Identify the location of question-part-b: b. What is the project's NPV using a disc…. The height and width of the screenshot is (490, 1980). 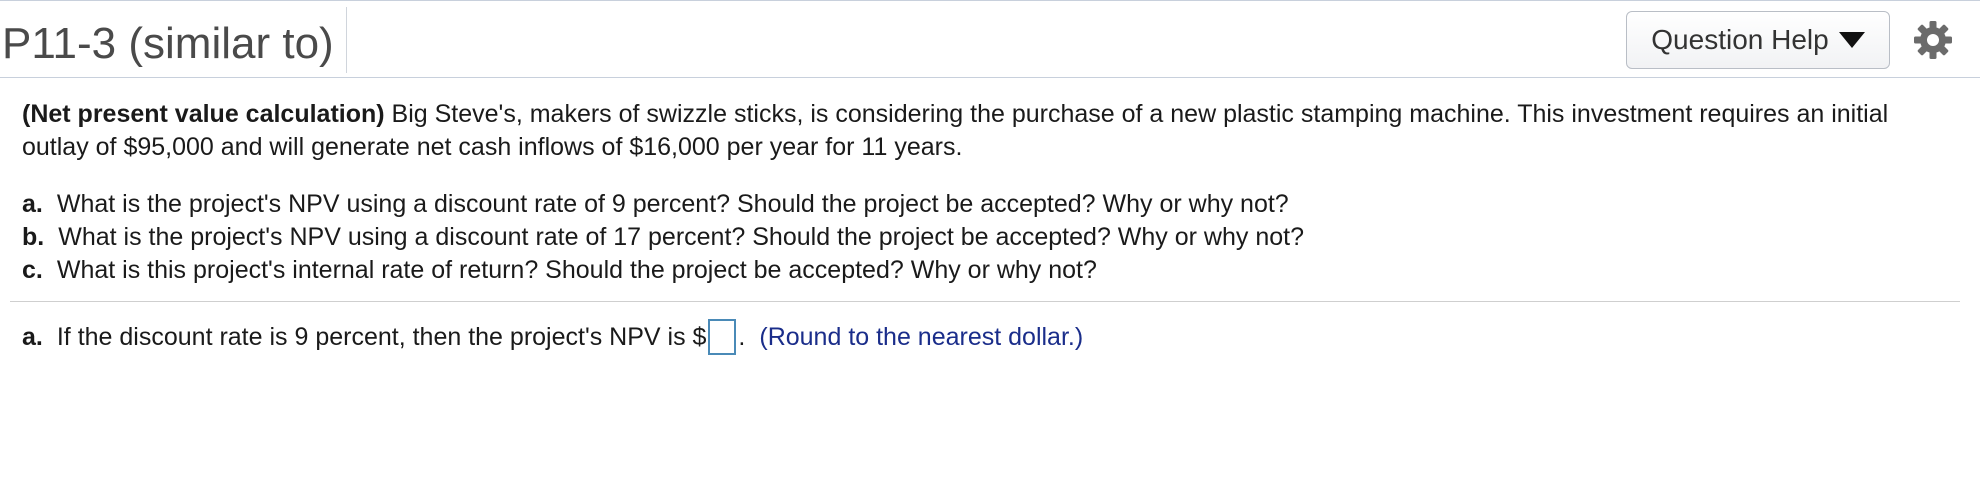
(663, 237).